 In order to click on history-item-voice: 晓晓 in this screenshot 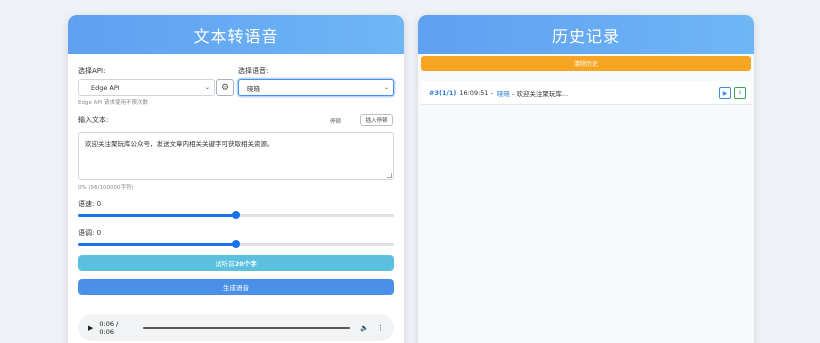, I will do `click(503, 93)`.